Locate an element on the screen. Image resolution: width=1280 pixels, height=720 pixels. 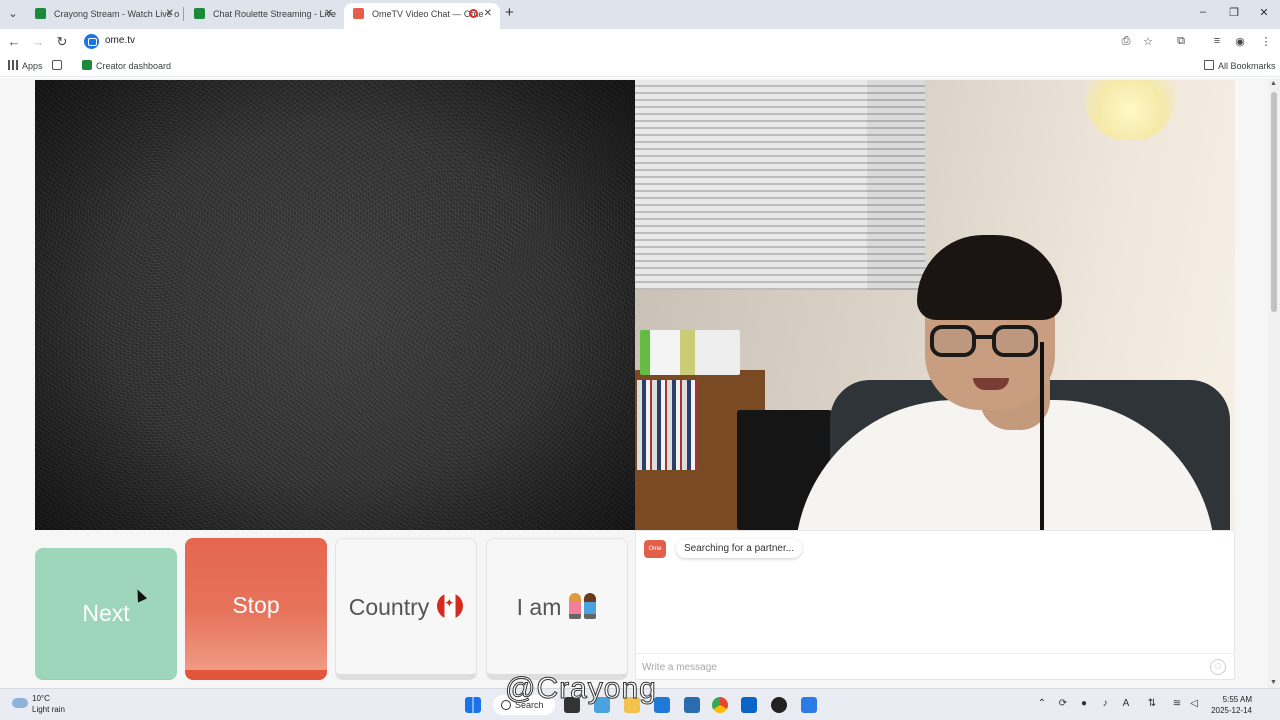
weather-widget: 10°C Light rain is located at coordinates (38, 704).